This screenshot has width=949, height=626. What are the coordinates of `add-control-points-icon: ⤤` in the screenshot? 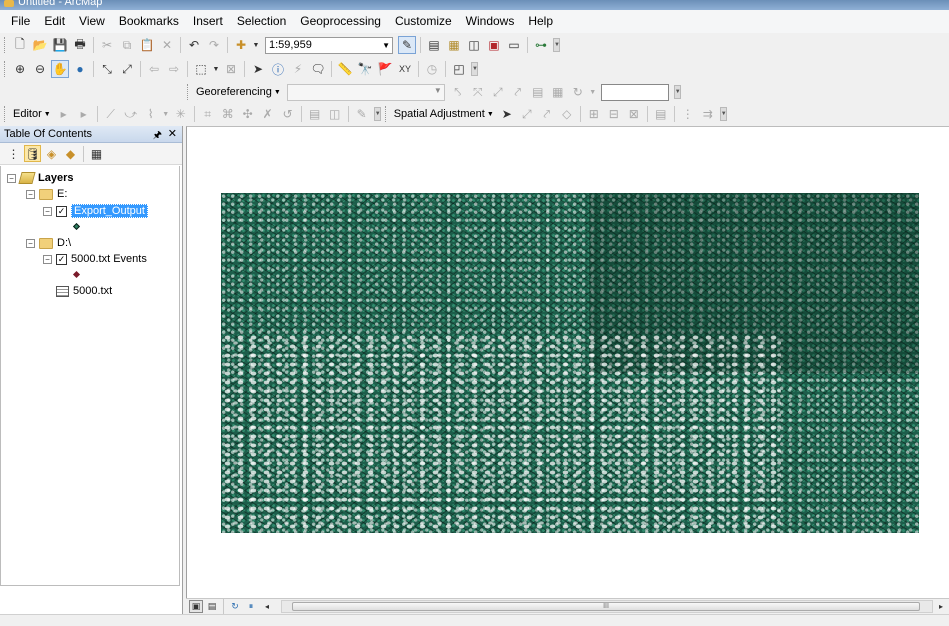 It's located at (518, 92).